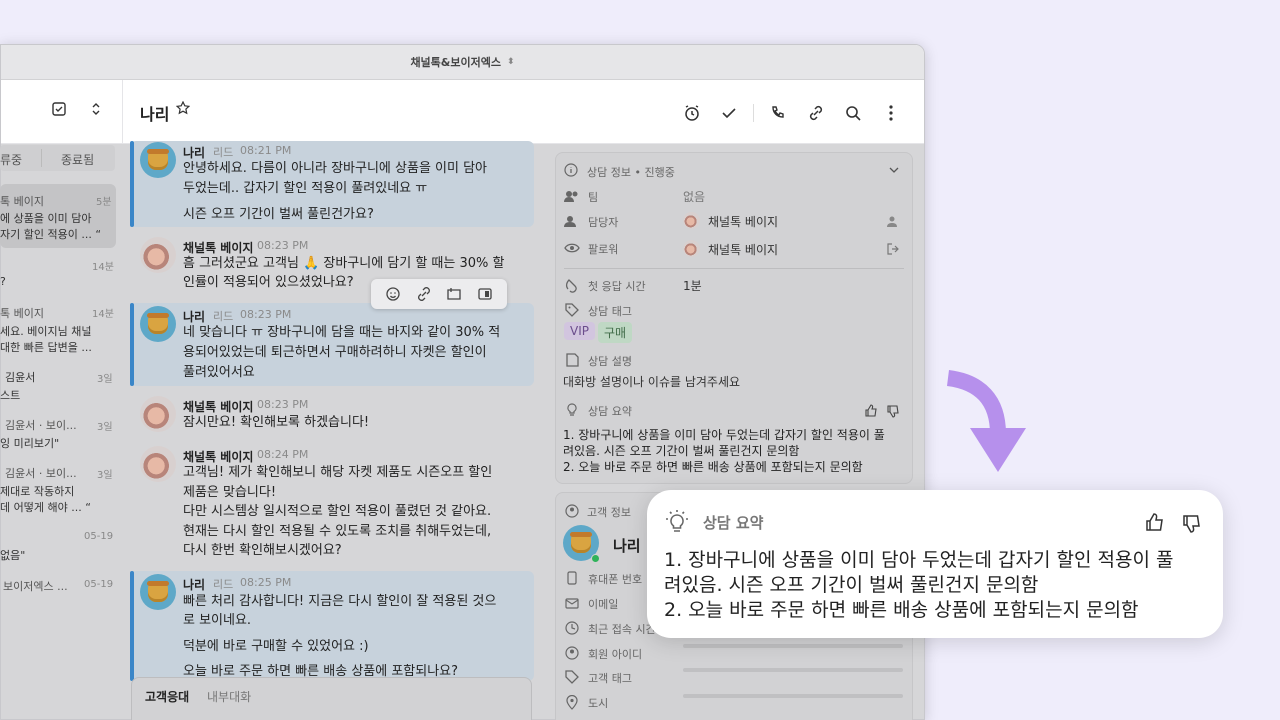 Image resolution: width=1280 pixels, height=720 pixels. I want to click on tab-in-progress: 류중, so click(11, 159).